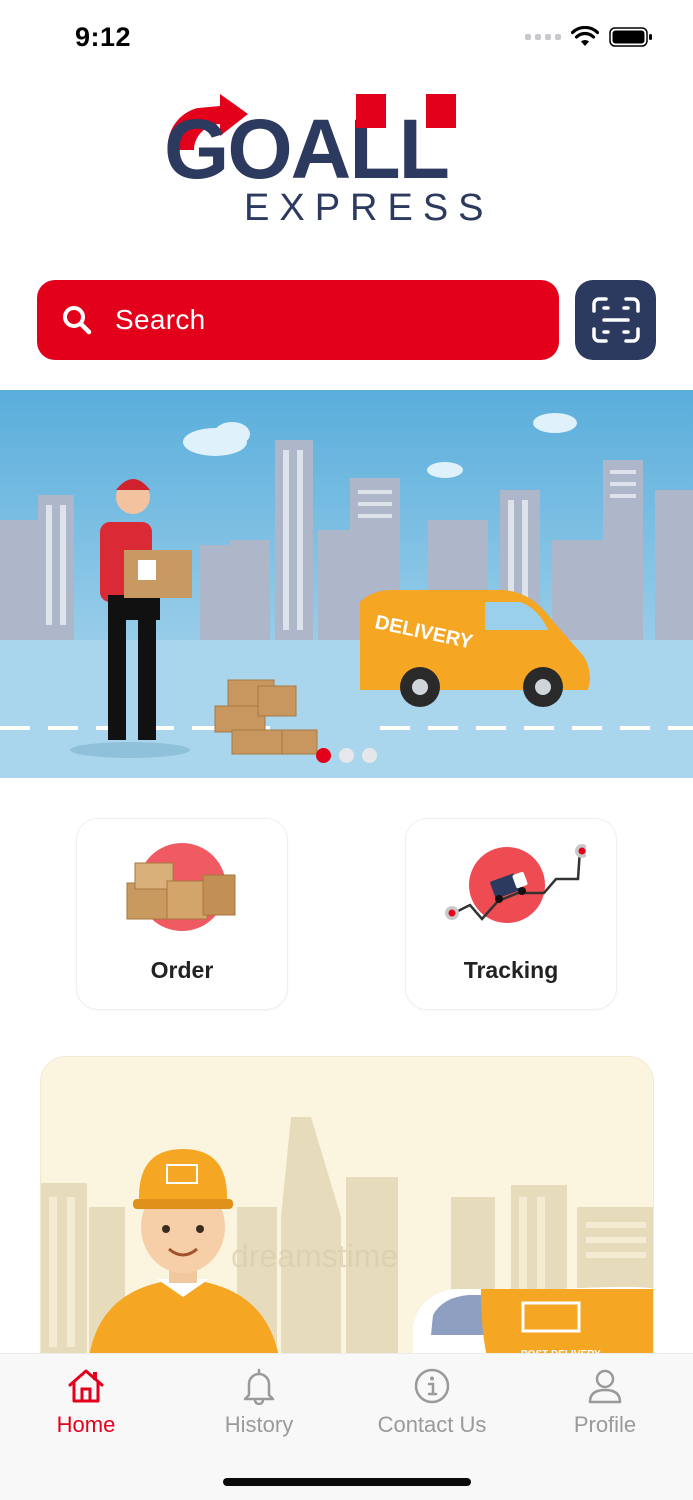 The image size is (693, 1500). I want to click on search-input: Search, so click(160, 320).